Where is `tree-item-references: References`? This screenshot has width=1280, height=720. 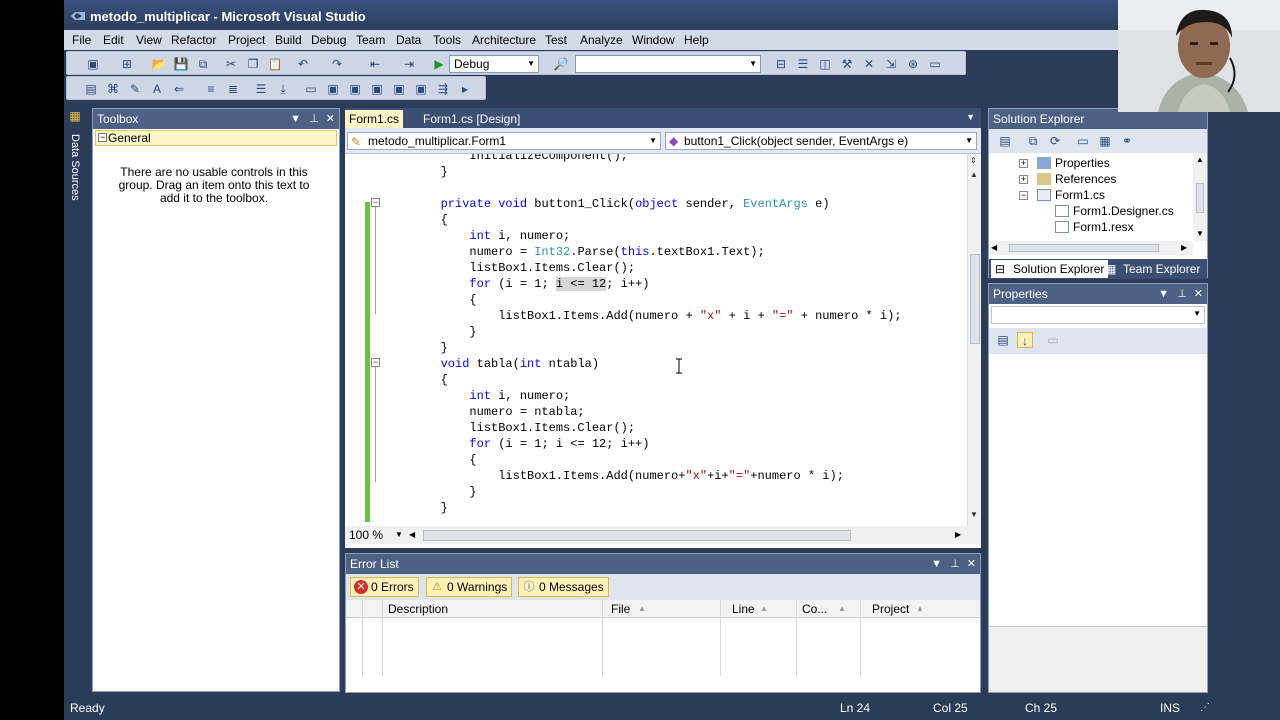
tree-item-references: References is located at coordinates (1076, 179).